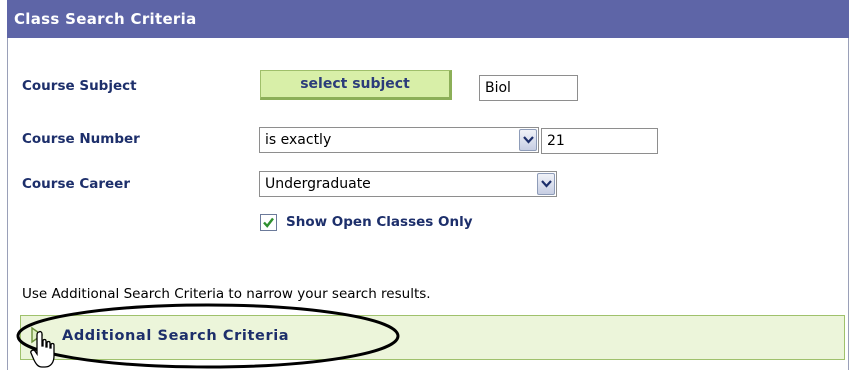  I want to click on course-number-operator-select: is exactly, so click(399, 140).